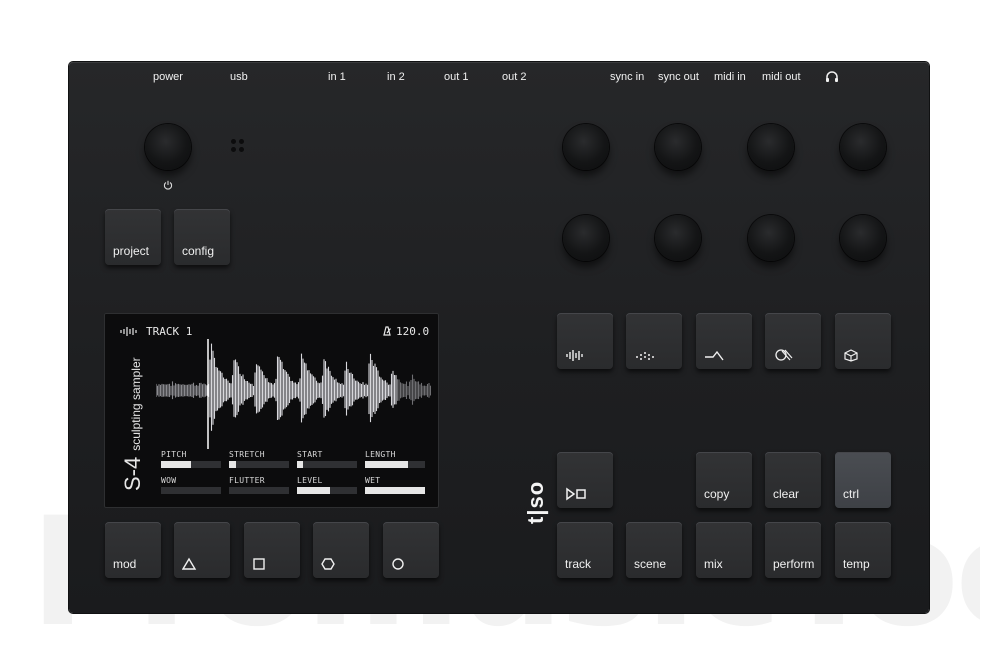 The width and height of the screenshot is (1000, 666). What do you see at coordinates (189, 563) in the screenshot?
I see `triangle-icon` at bounding box center [189, 563].